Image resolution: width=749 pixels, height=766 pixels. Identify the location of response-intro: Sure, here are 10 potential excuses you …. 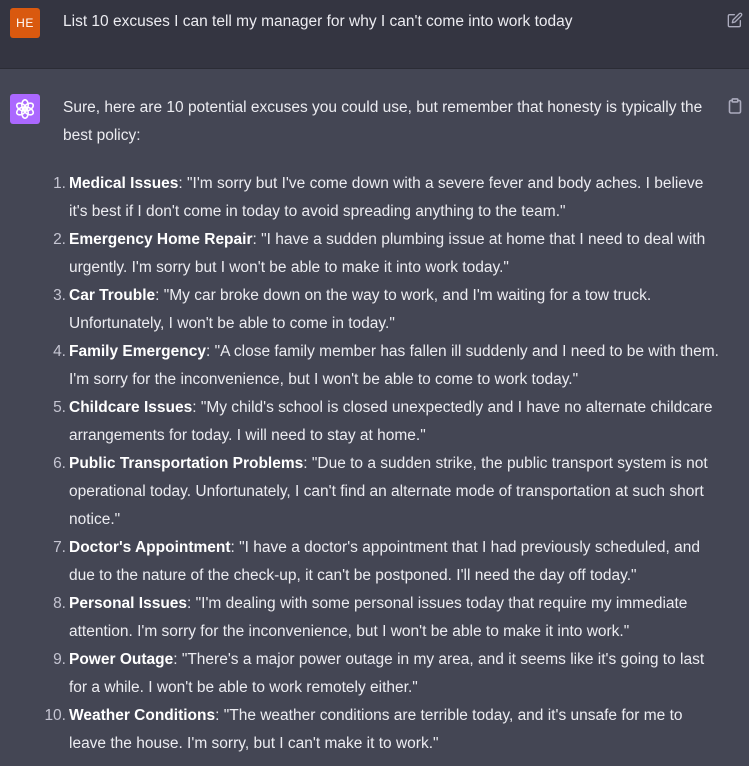
(383, 121).